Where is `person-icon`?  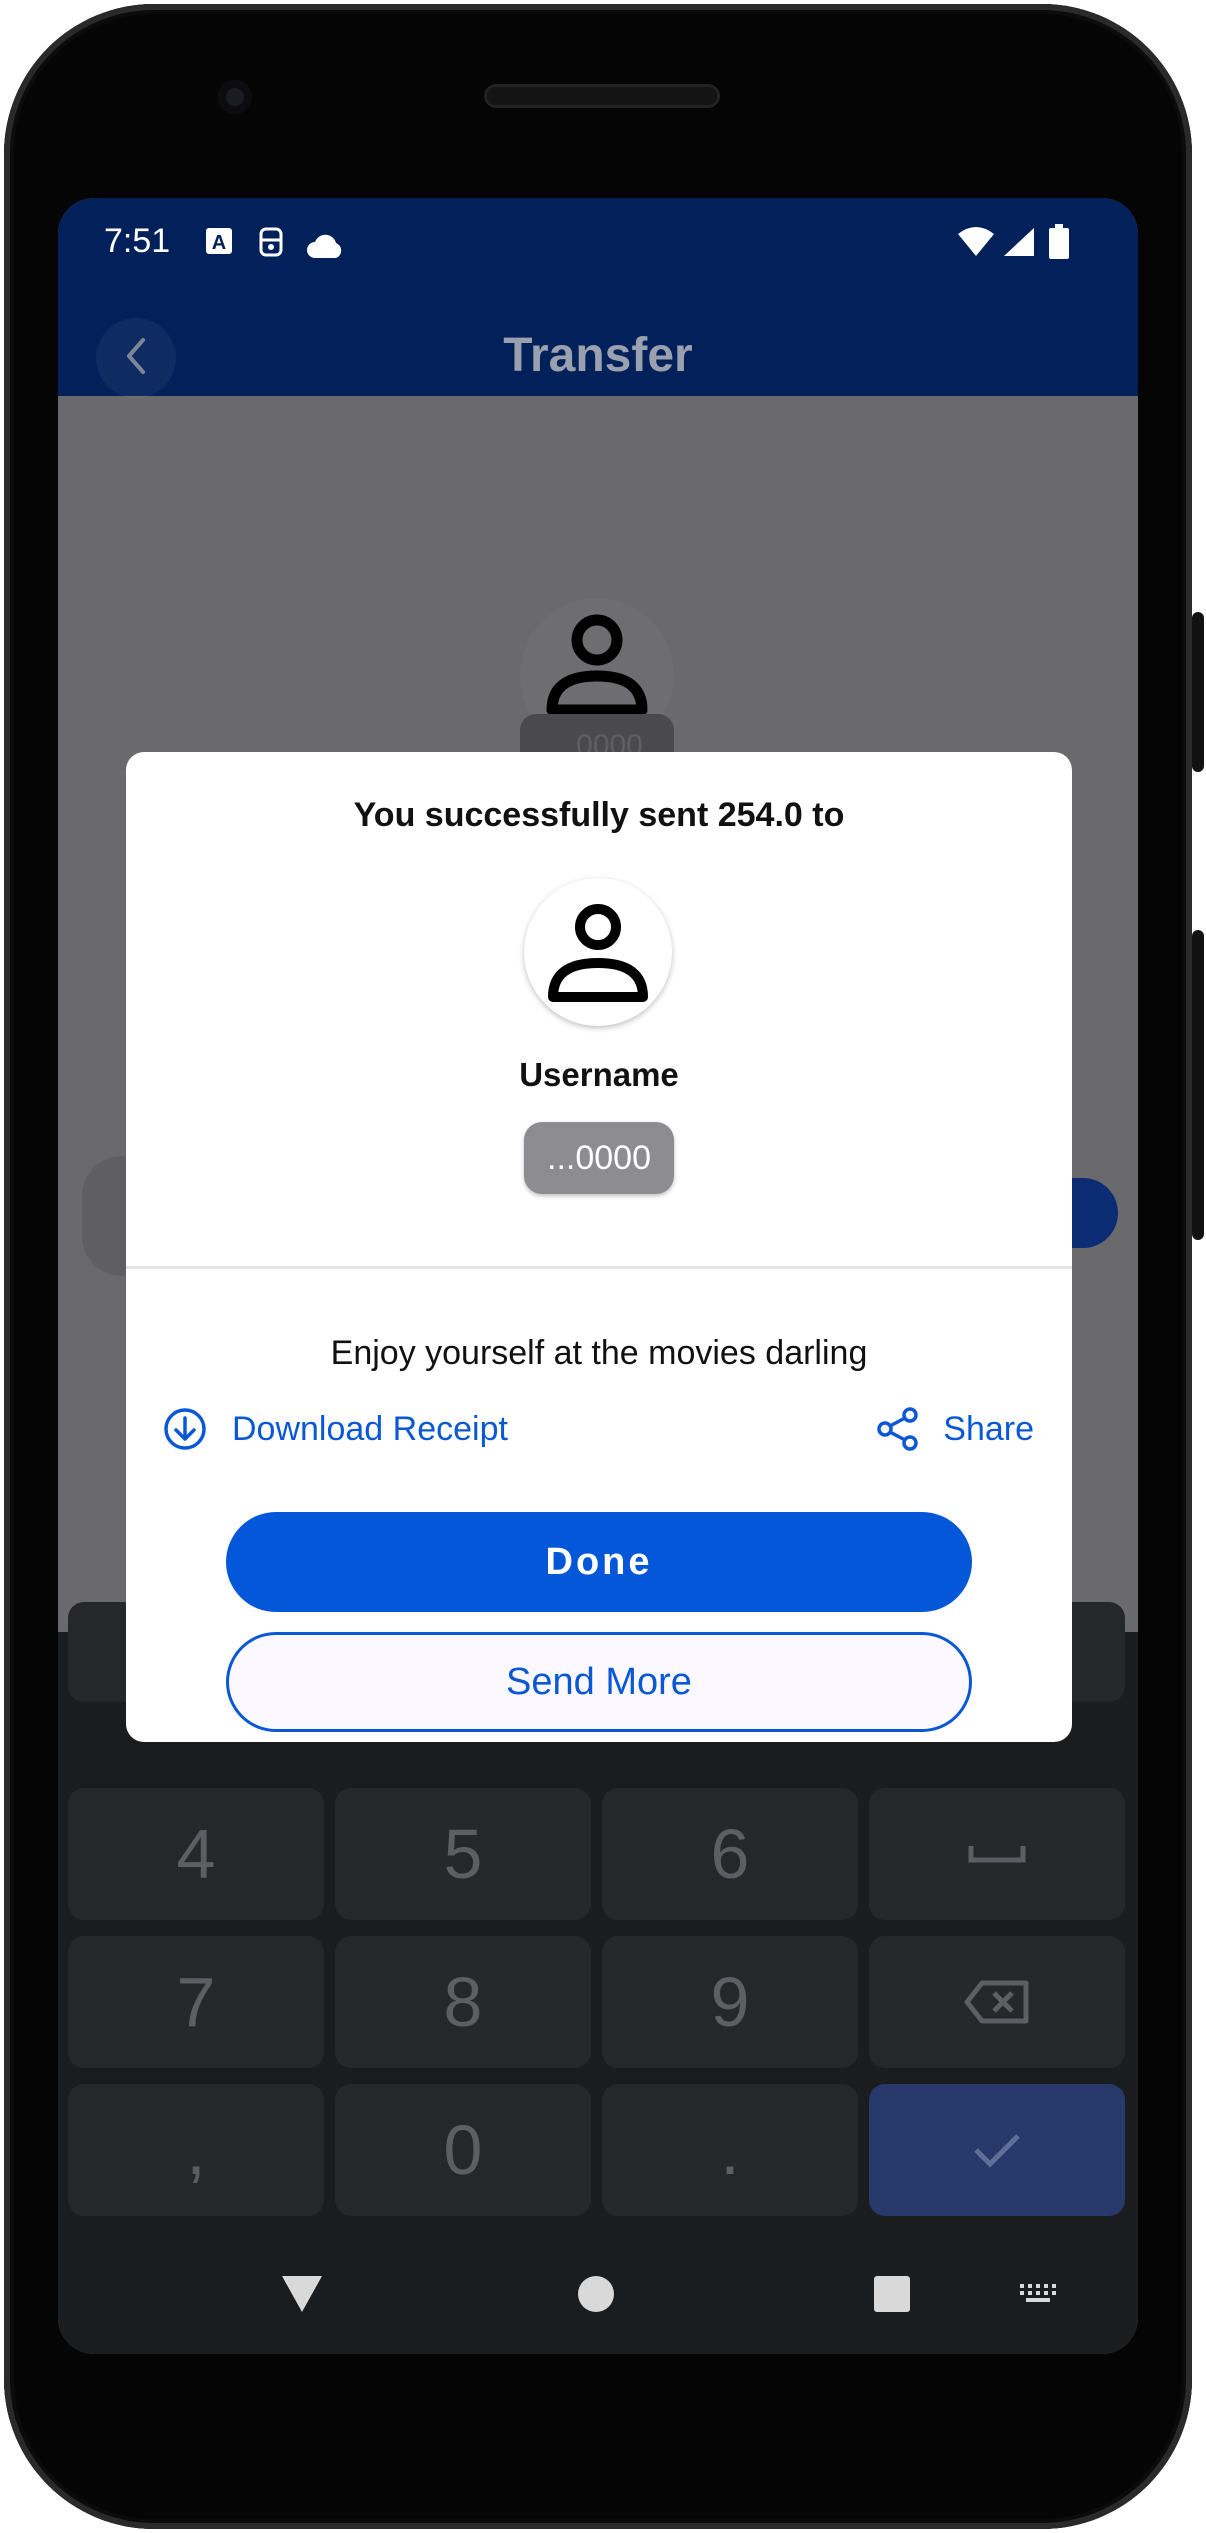
person-icon is located at coordinates (598, 953).